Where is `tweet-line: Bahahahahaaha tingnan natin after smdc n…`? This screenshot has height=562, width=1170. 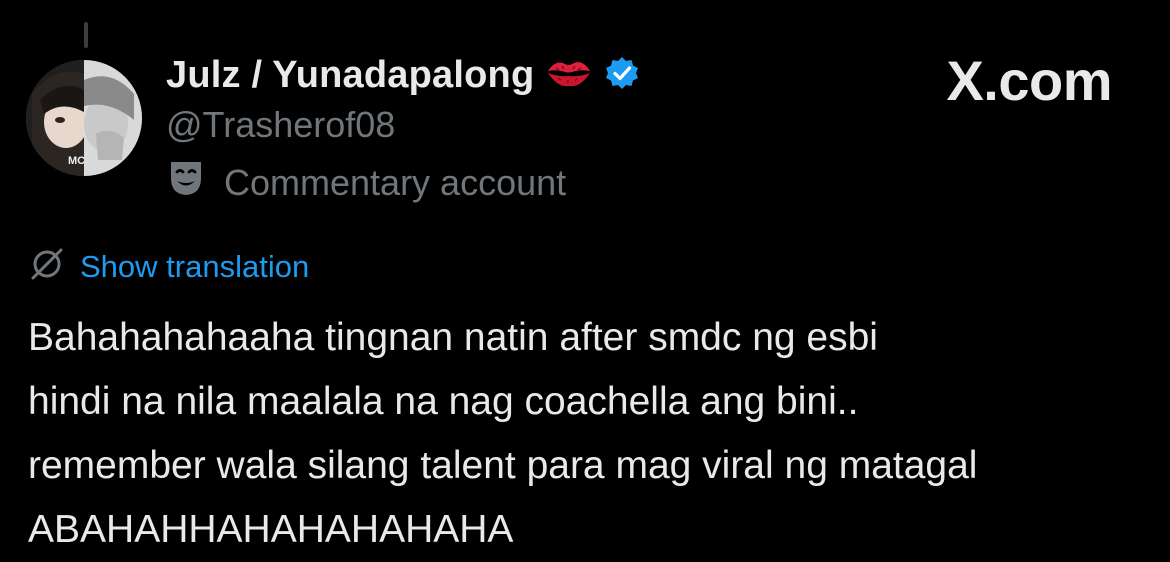 tweet-line: Bahahahahaaha tingnan natin after smdc n… is located at coordinates (453, 337).